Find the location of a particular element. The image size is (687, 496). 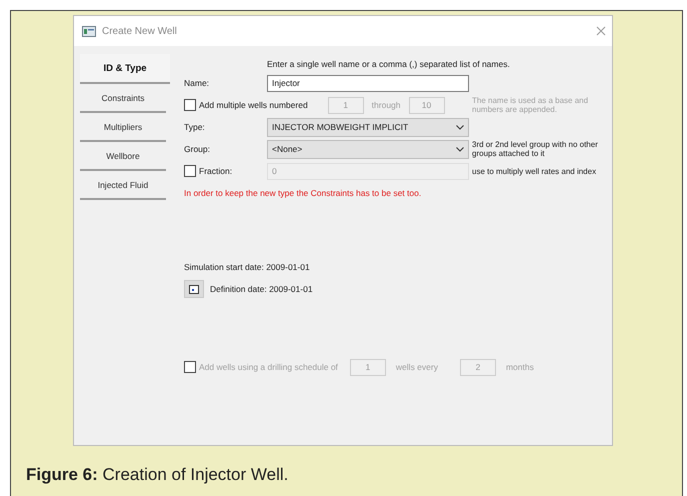

simulation-start-date: Simulation start date: 2009-01-01 is located at coordinates (247, 267).